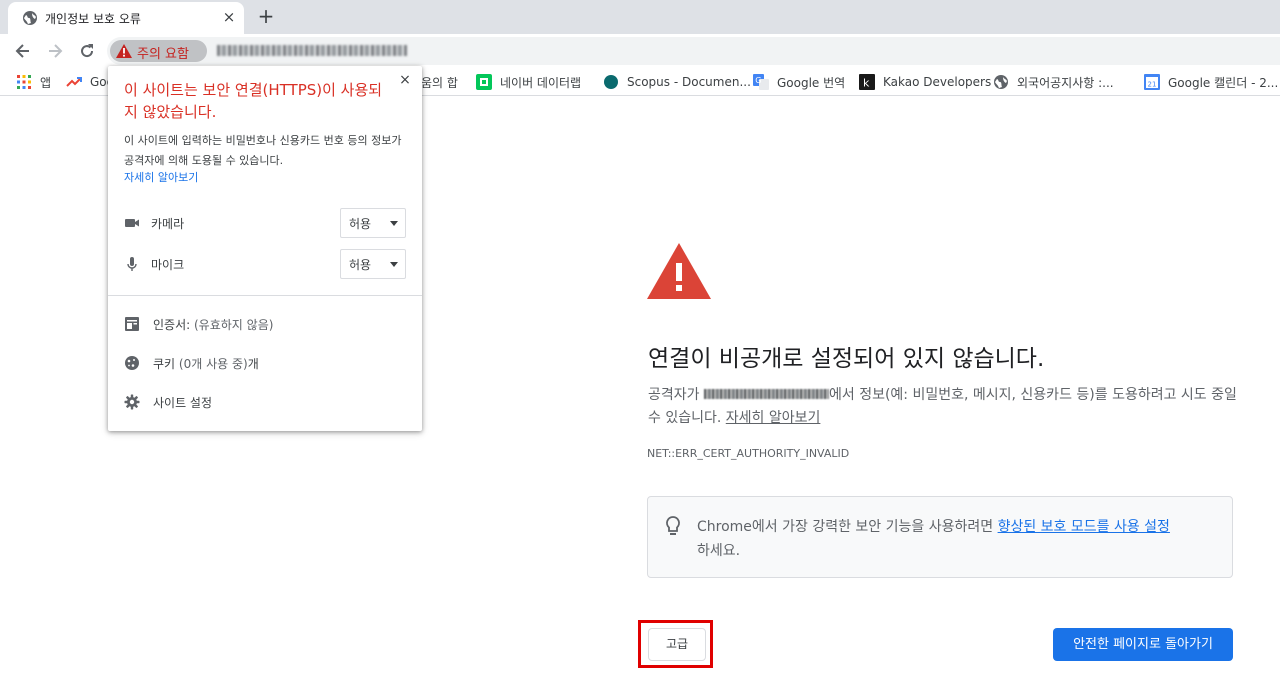 This screenshot has height=686, width=1280. Describe the element at coordinates (766, 393) in the screenshot. I see `blurred-hostname` at that location.